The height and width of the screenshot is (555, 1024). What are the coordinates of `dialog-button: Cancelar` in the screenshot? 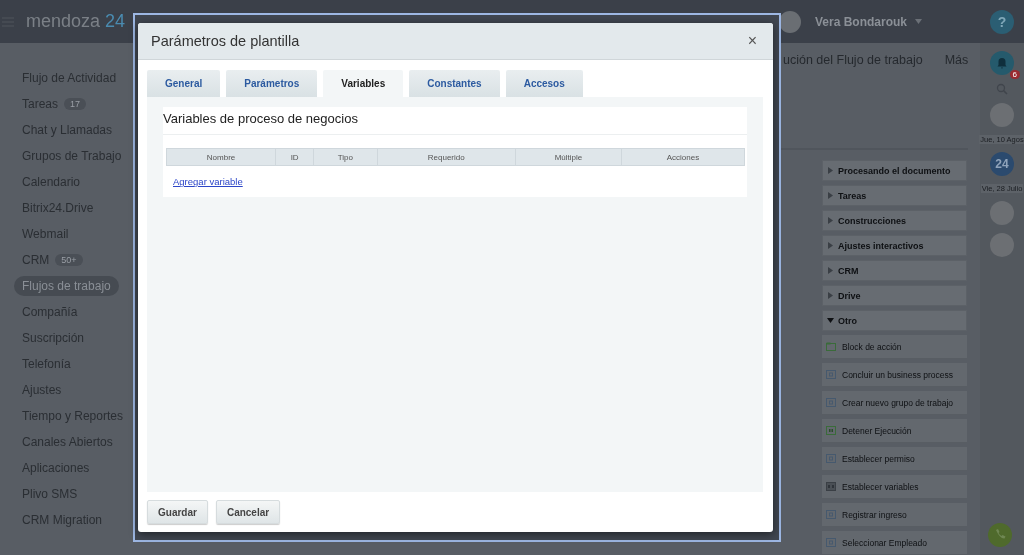 It's located at (248, 512).